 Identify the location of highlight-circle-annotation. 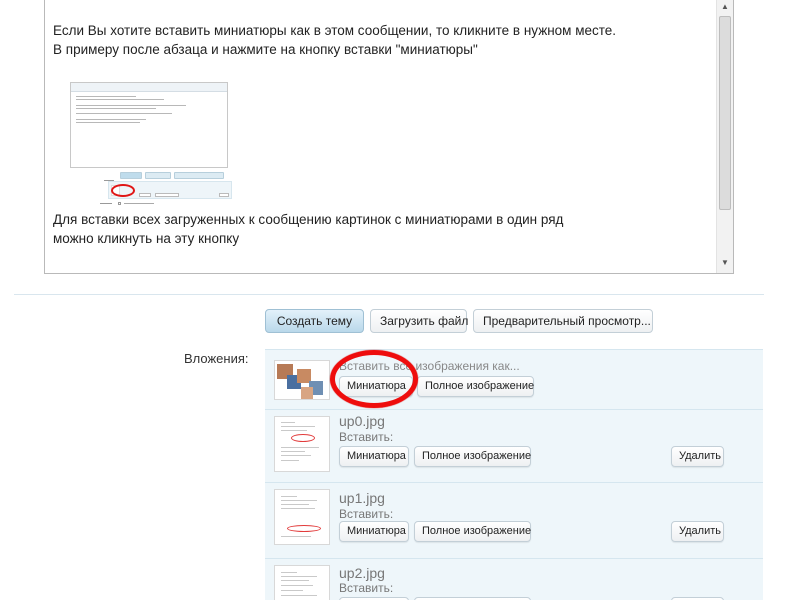
(374, 379).